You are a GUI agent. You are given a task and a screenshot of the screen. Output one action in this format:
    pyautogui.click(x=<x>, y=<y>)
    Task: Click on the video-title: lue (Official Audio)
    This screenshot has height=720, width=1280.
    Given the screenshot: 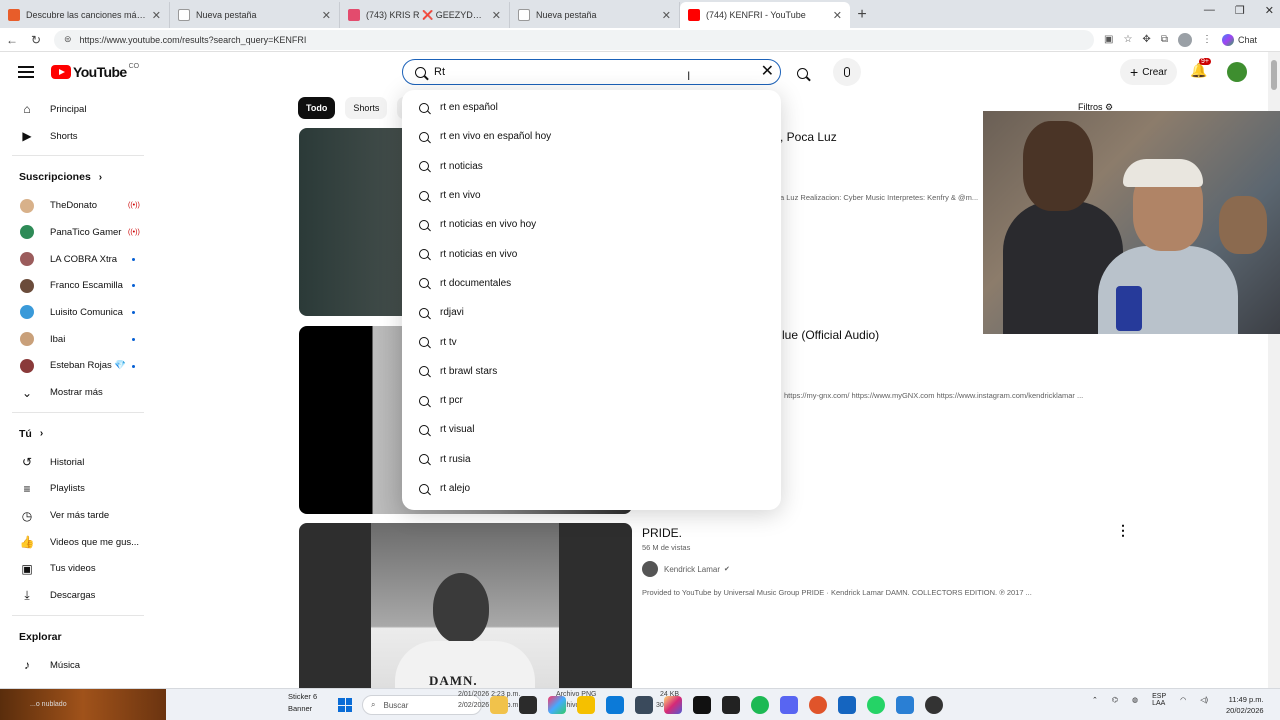 What is the action you would take?
    pyautogui.click(x=830, y=335)
    